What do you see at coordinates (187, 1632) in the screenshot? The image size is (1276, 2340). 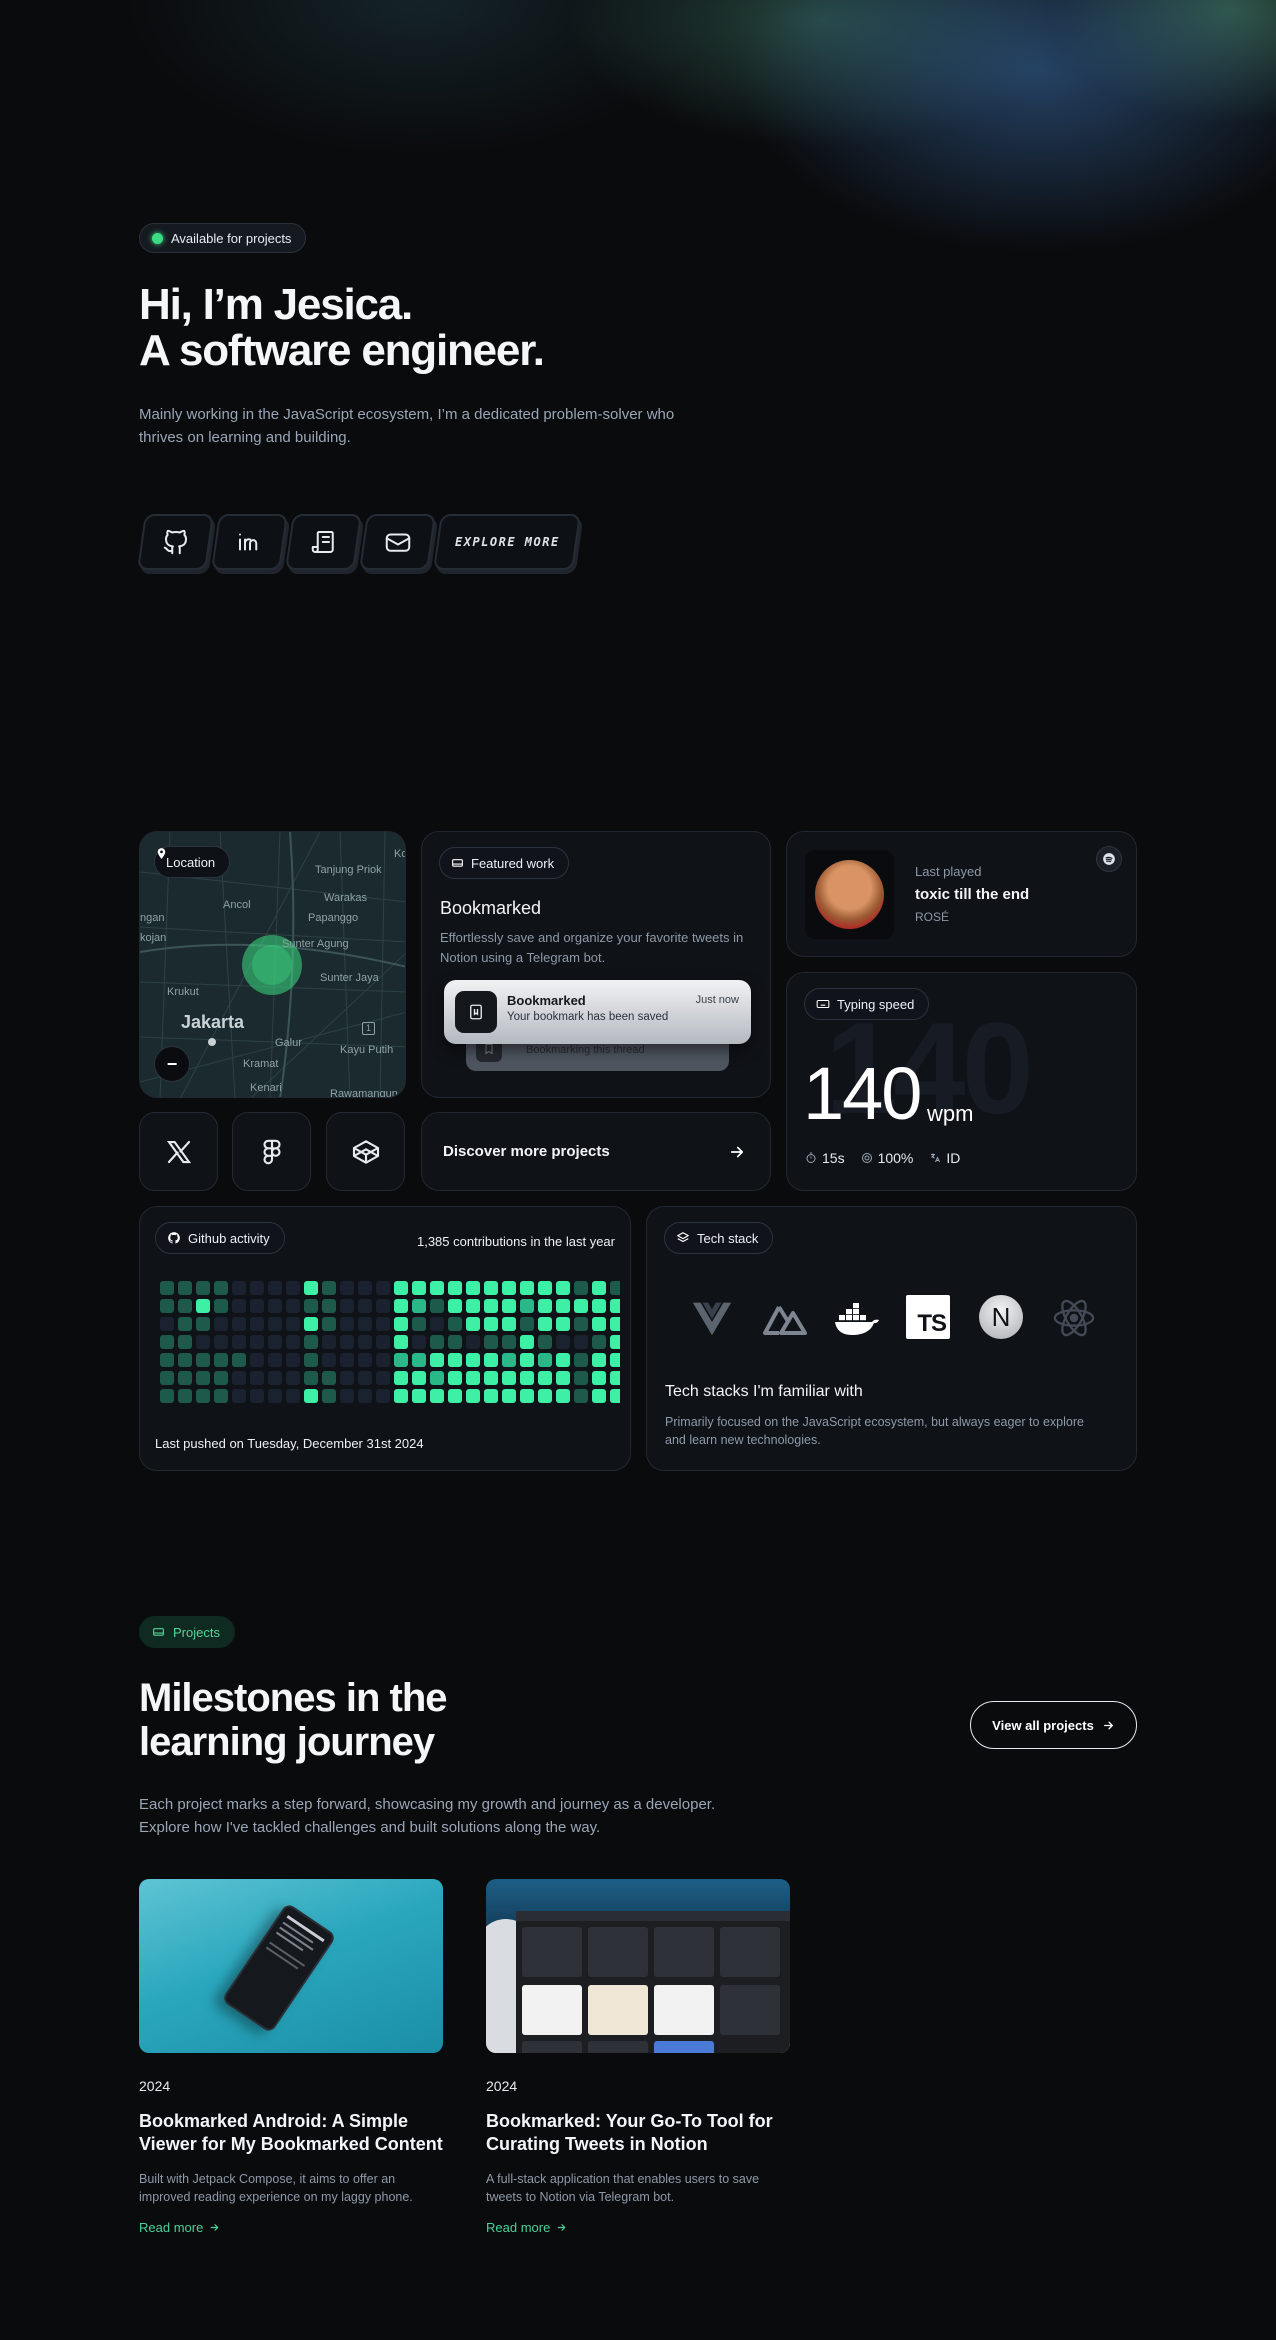 I see `projects-badge: Projects` at bounding box center [187, 1632].